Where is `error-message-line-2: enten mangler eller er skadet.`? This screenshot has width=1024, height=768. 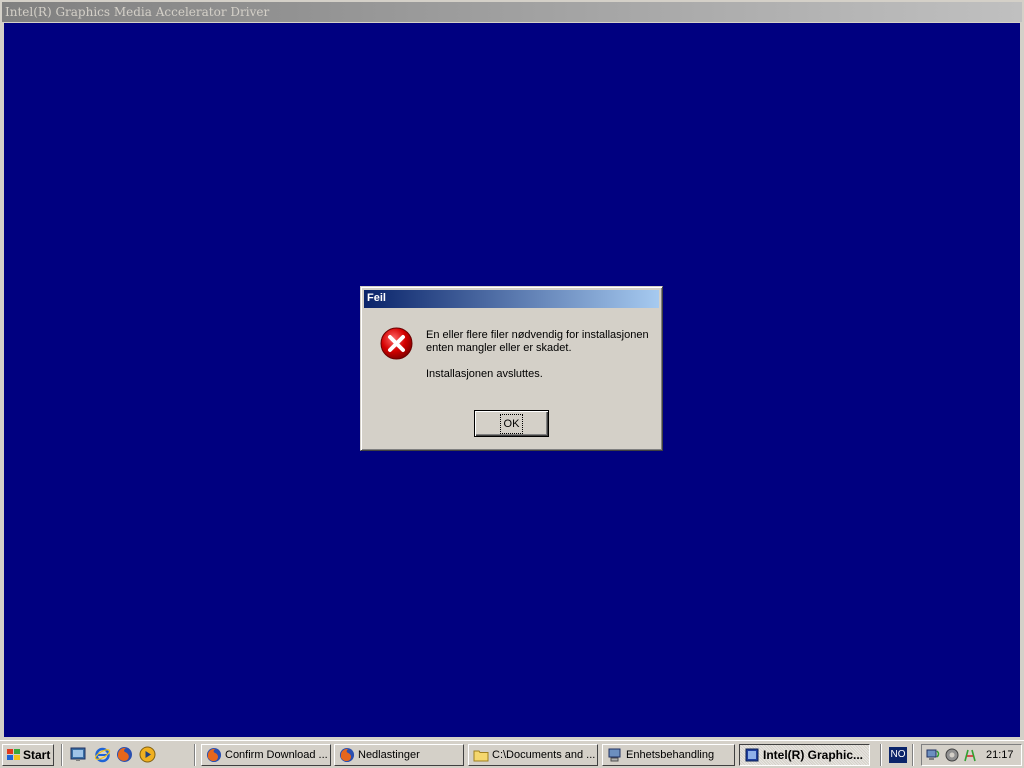 error-message-line-2: enten mangler eller er skadet. is located at coordinates (499, 348).